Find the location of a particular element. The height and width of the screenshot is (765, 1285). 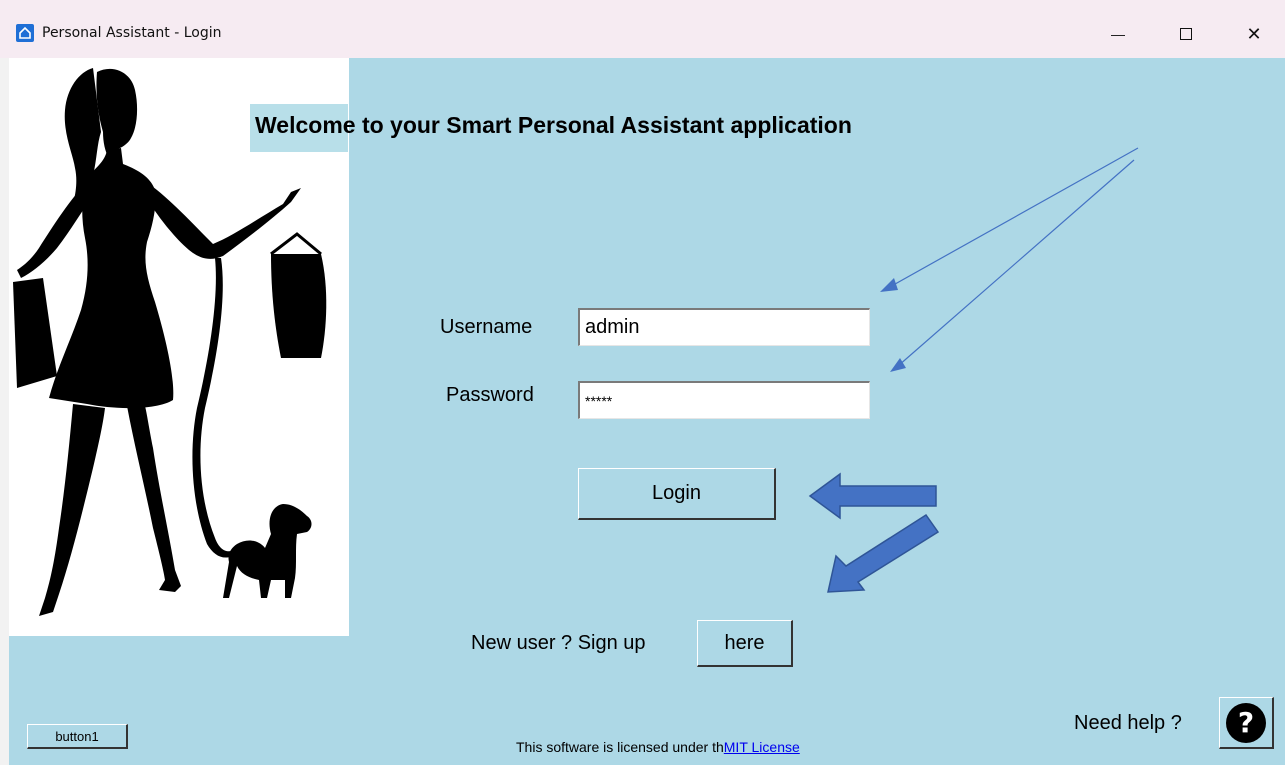

help-button: ? is located at coordinates (1246, 723).